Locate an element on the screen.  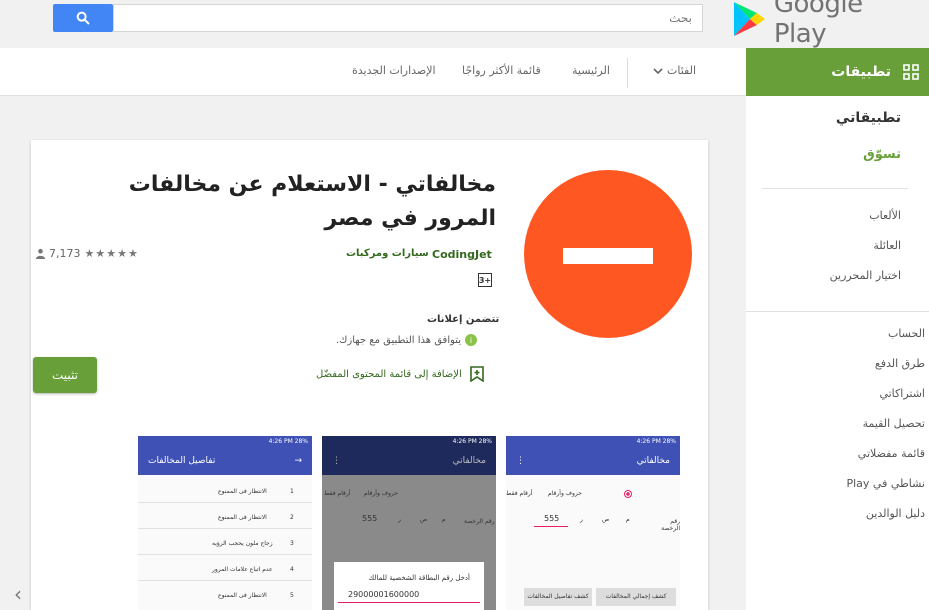
sidebar-account: الحساب is located at coordinates (906, 333).